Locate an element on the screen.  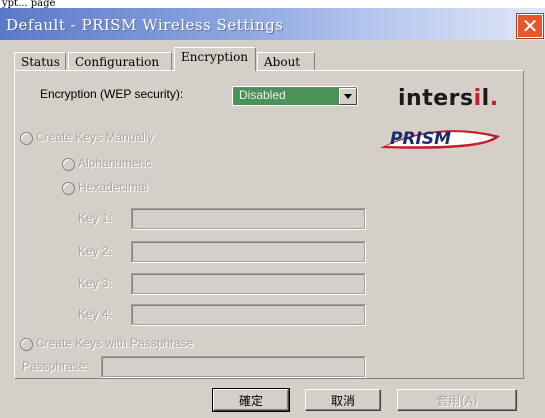
key1-input is located at coordinates (248, 218).